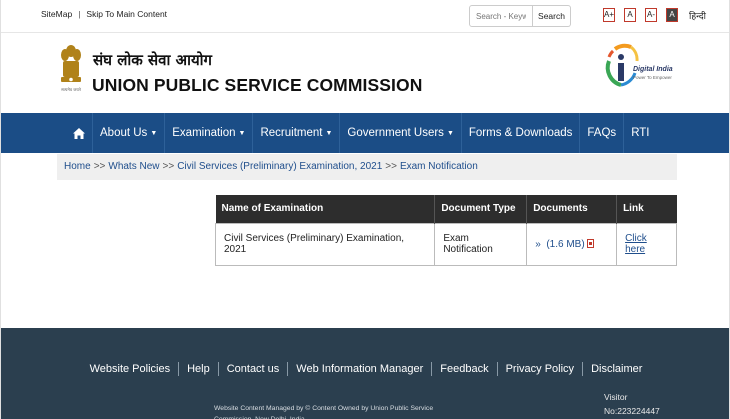 Image resolution: width=730 pixels, height=419 pixels. I want to click on search-input, so click(501, 16).